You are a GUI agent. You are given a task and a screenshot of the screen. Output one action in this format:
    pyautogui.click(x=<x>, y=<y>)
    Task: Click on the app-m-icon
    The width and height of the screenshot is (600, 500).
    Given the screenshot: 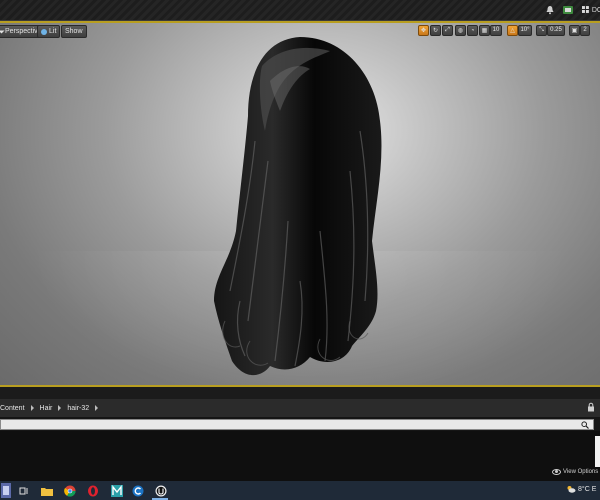 What is the action you would take?
    pyautogui.click(x=116, y=490)
    